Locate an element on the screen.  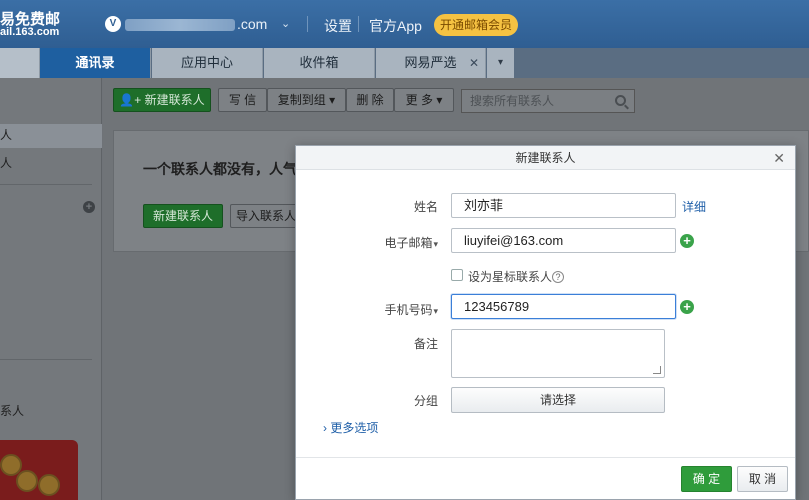
new-contact-label: 新建联系人 is located at coordinates (174, 100).